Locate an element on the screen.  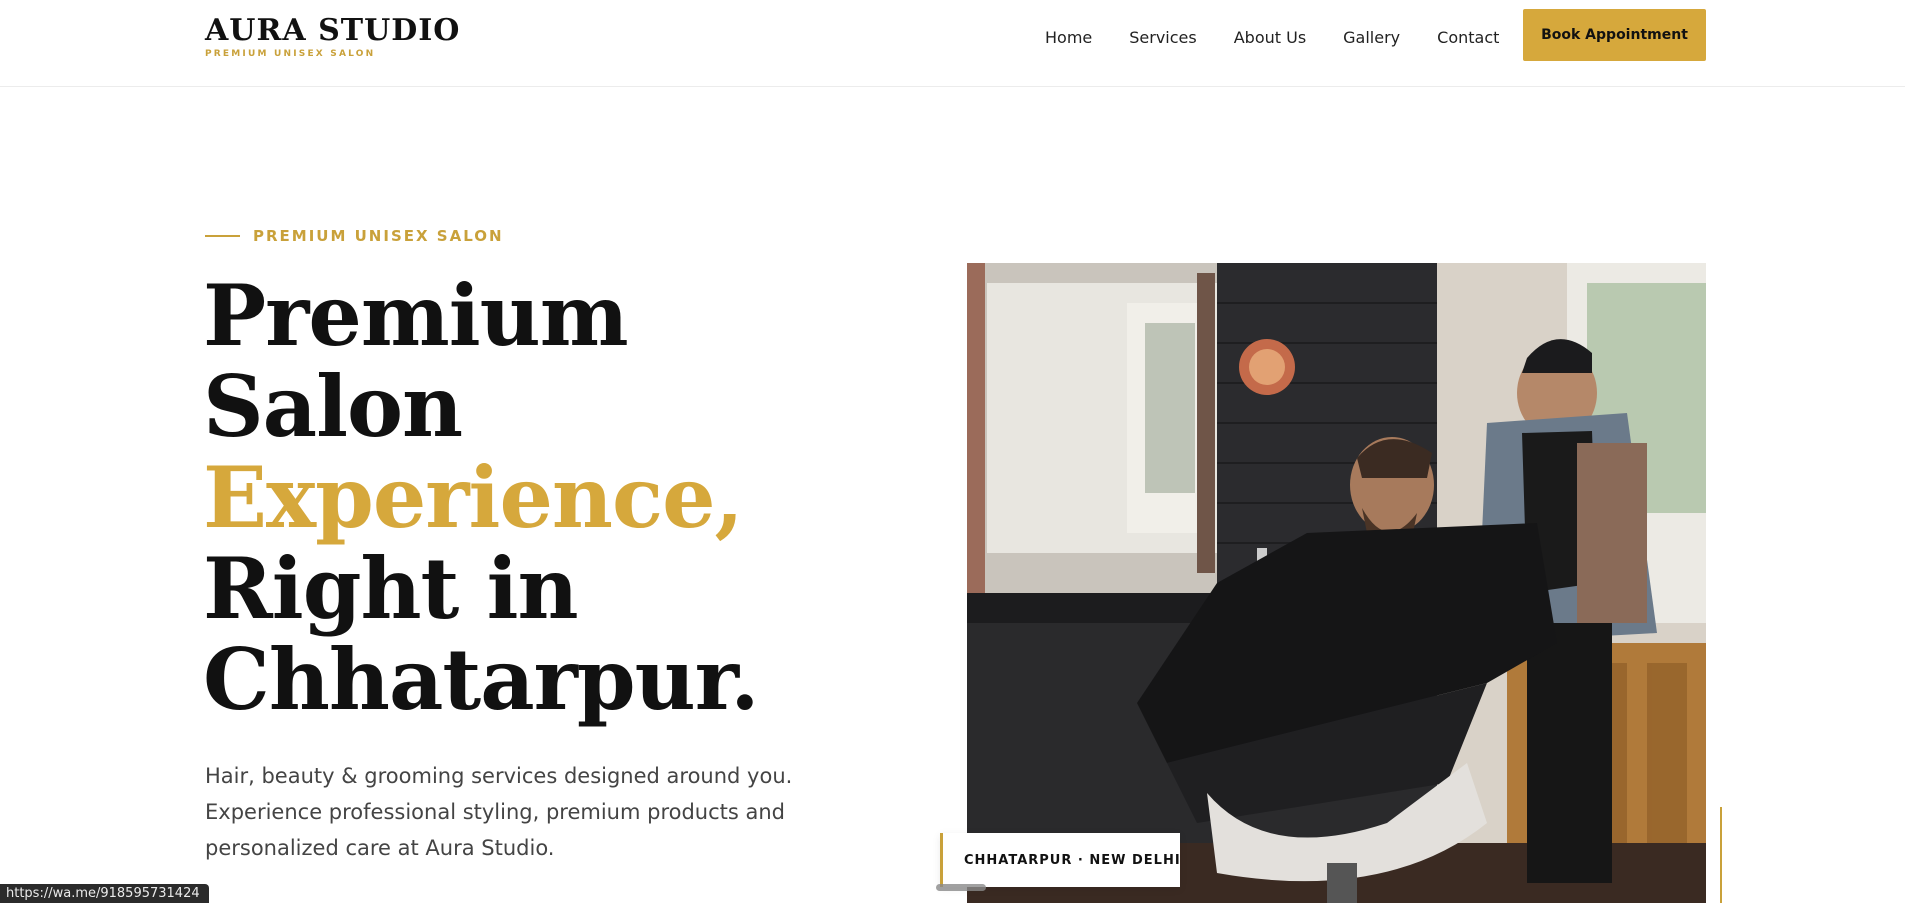
headline-line-2: Salon is located at coordinates (333, 406).